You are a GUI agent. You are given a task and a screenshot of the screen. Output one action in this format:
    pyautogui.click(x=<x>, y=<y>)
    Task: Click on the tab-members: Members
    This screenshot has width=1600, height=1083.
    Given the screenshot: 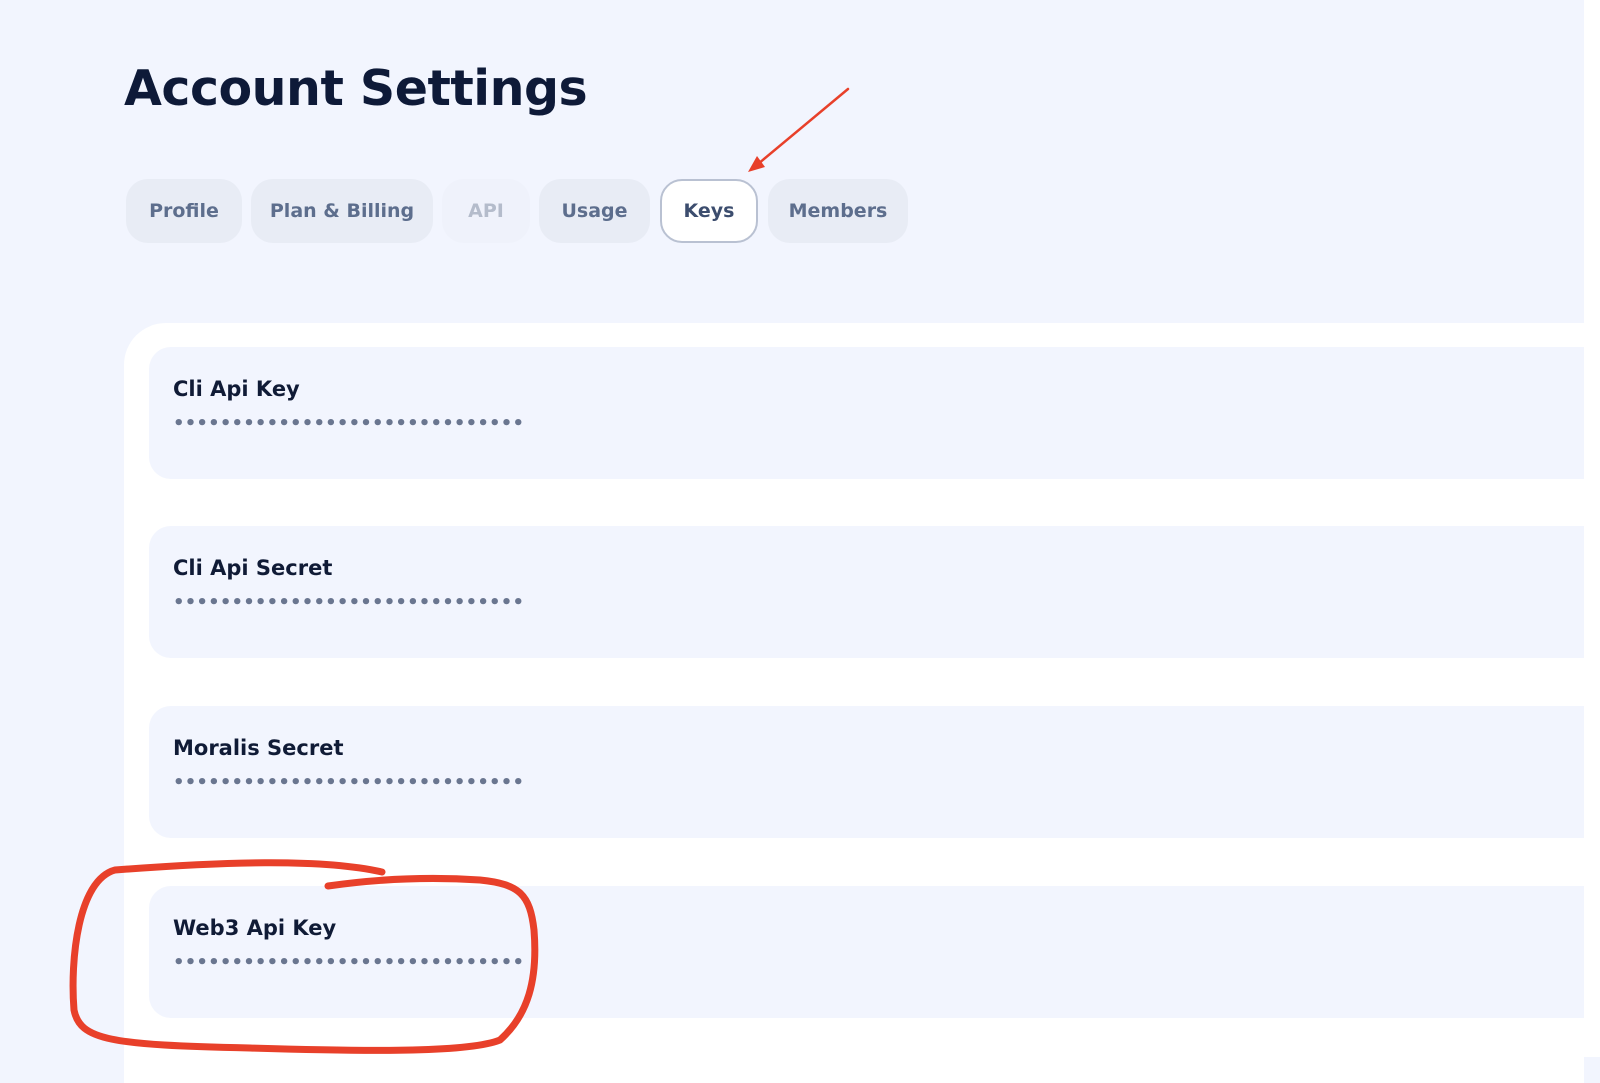 What is the action you would take?
    pyautogui.click(x=838, y=211)
    